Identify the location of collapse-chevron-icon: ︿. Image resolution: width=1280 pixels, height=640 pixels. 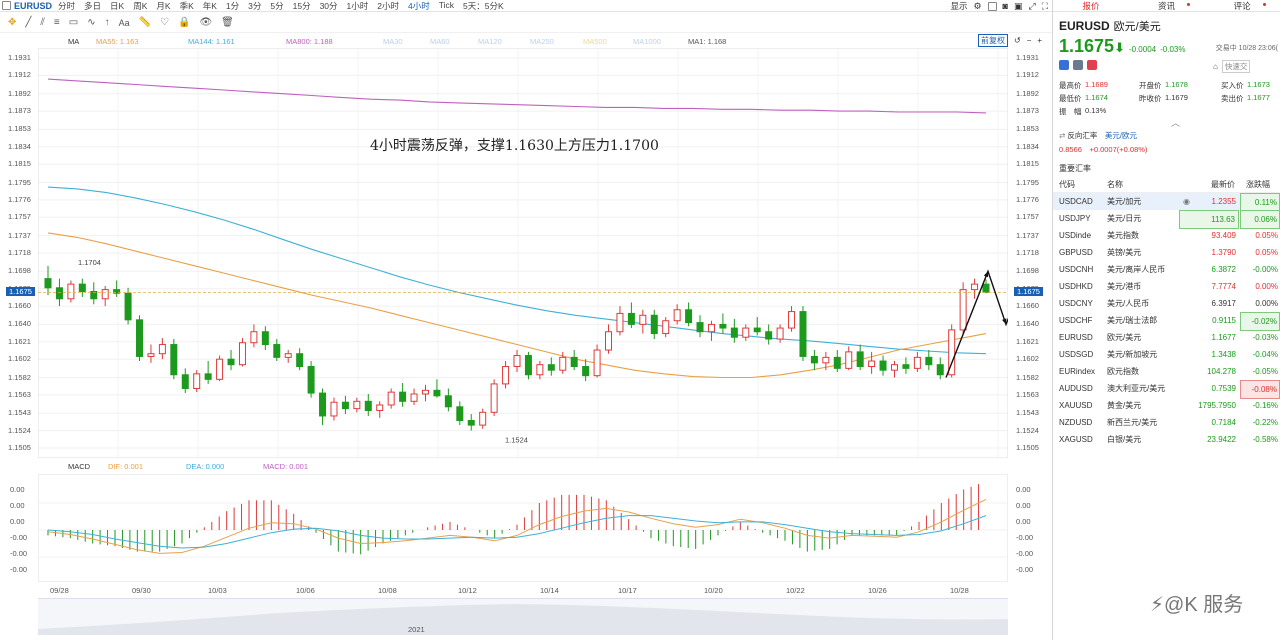
(1175, 122).